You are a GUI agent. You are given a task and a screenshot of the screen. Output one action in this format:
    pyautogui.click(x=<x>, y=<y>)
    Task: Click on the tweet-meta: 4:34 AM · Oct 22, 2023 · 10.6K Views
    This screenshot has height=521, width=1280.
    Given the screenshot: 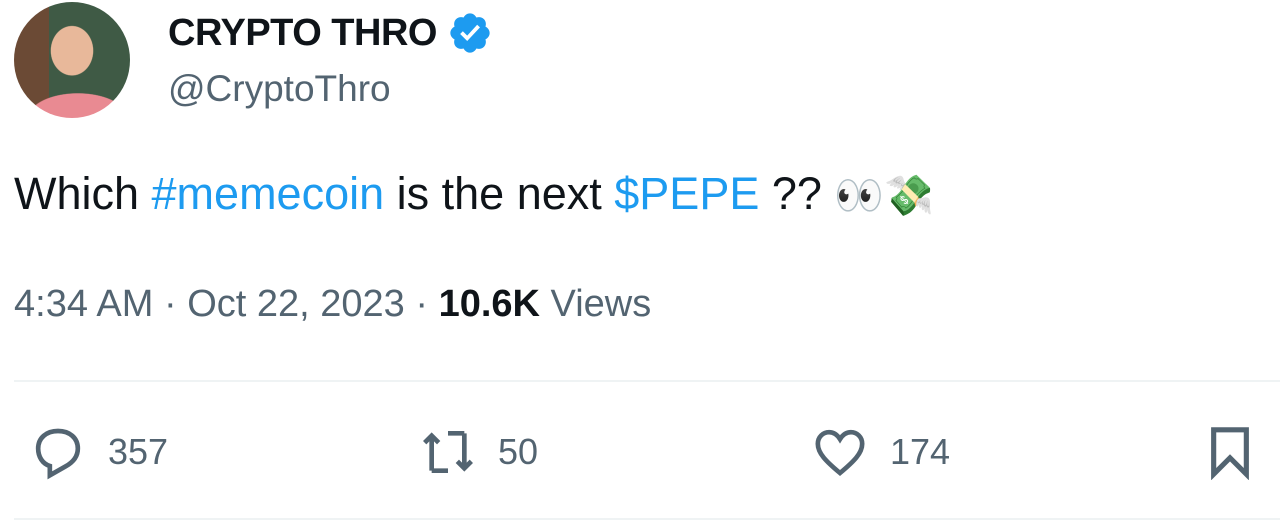 What is the action you would take?
    pyautogui.click(x=332, y=304)
    